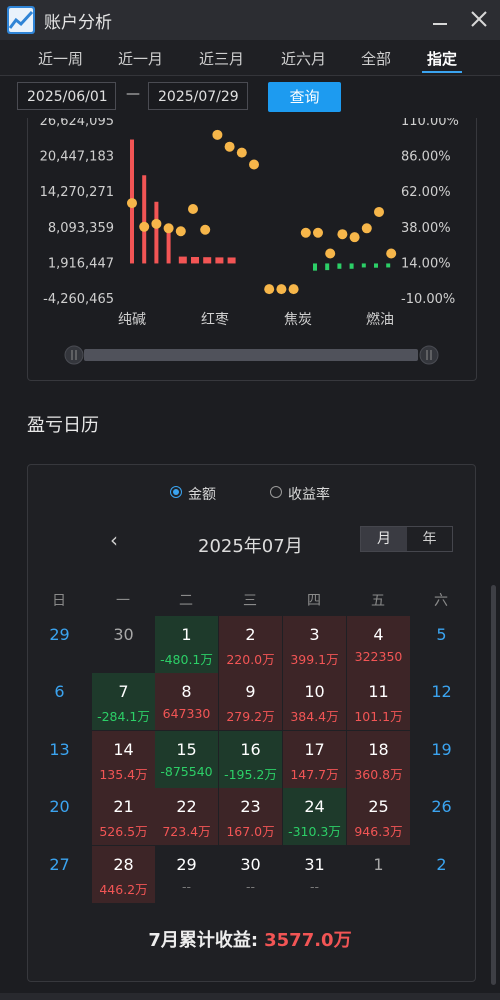 The width and height of the screenshot is (500, 1000). What do you see at coordinates (186, 644) in the screenshot?
I see `calendar-day-cell: 1 -480.1万` at bounding box center [186, 644].